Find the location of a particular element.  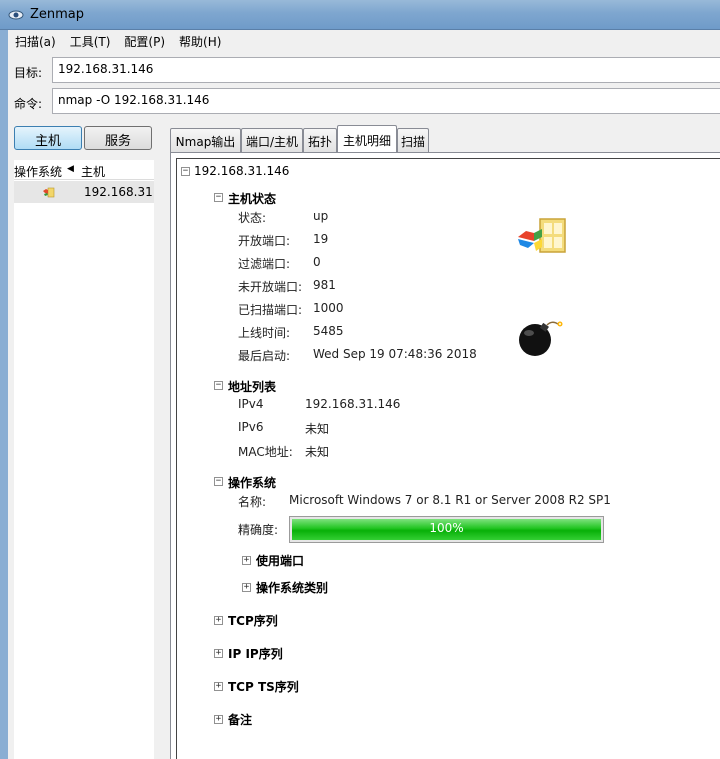

menu-tools: 工具(T) is located at coordinates (90, 41).